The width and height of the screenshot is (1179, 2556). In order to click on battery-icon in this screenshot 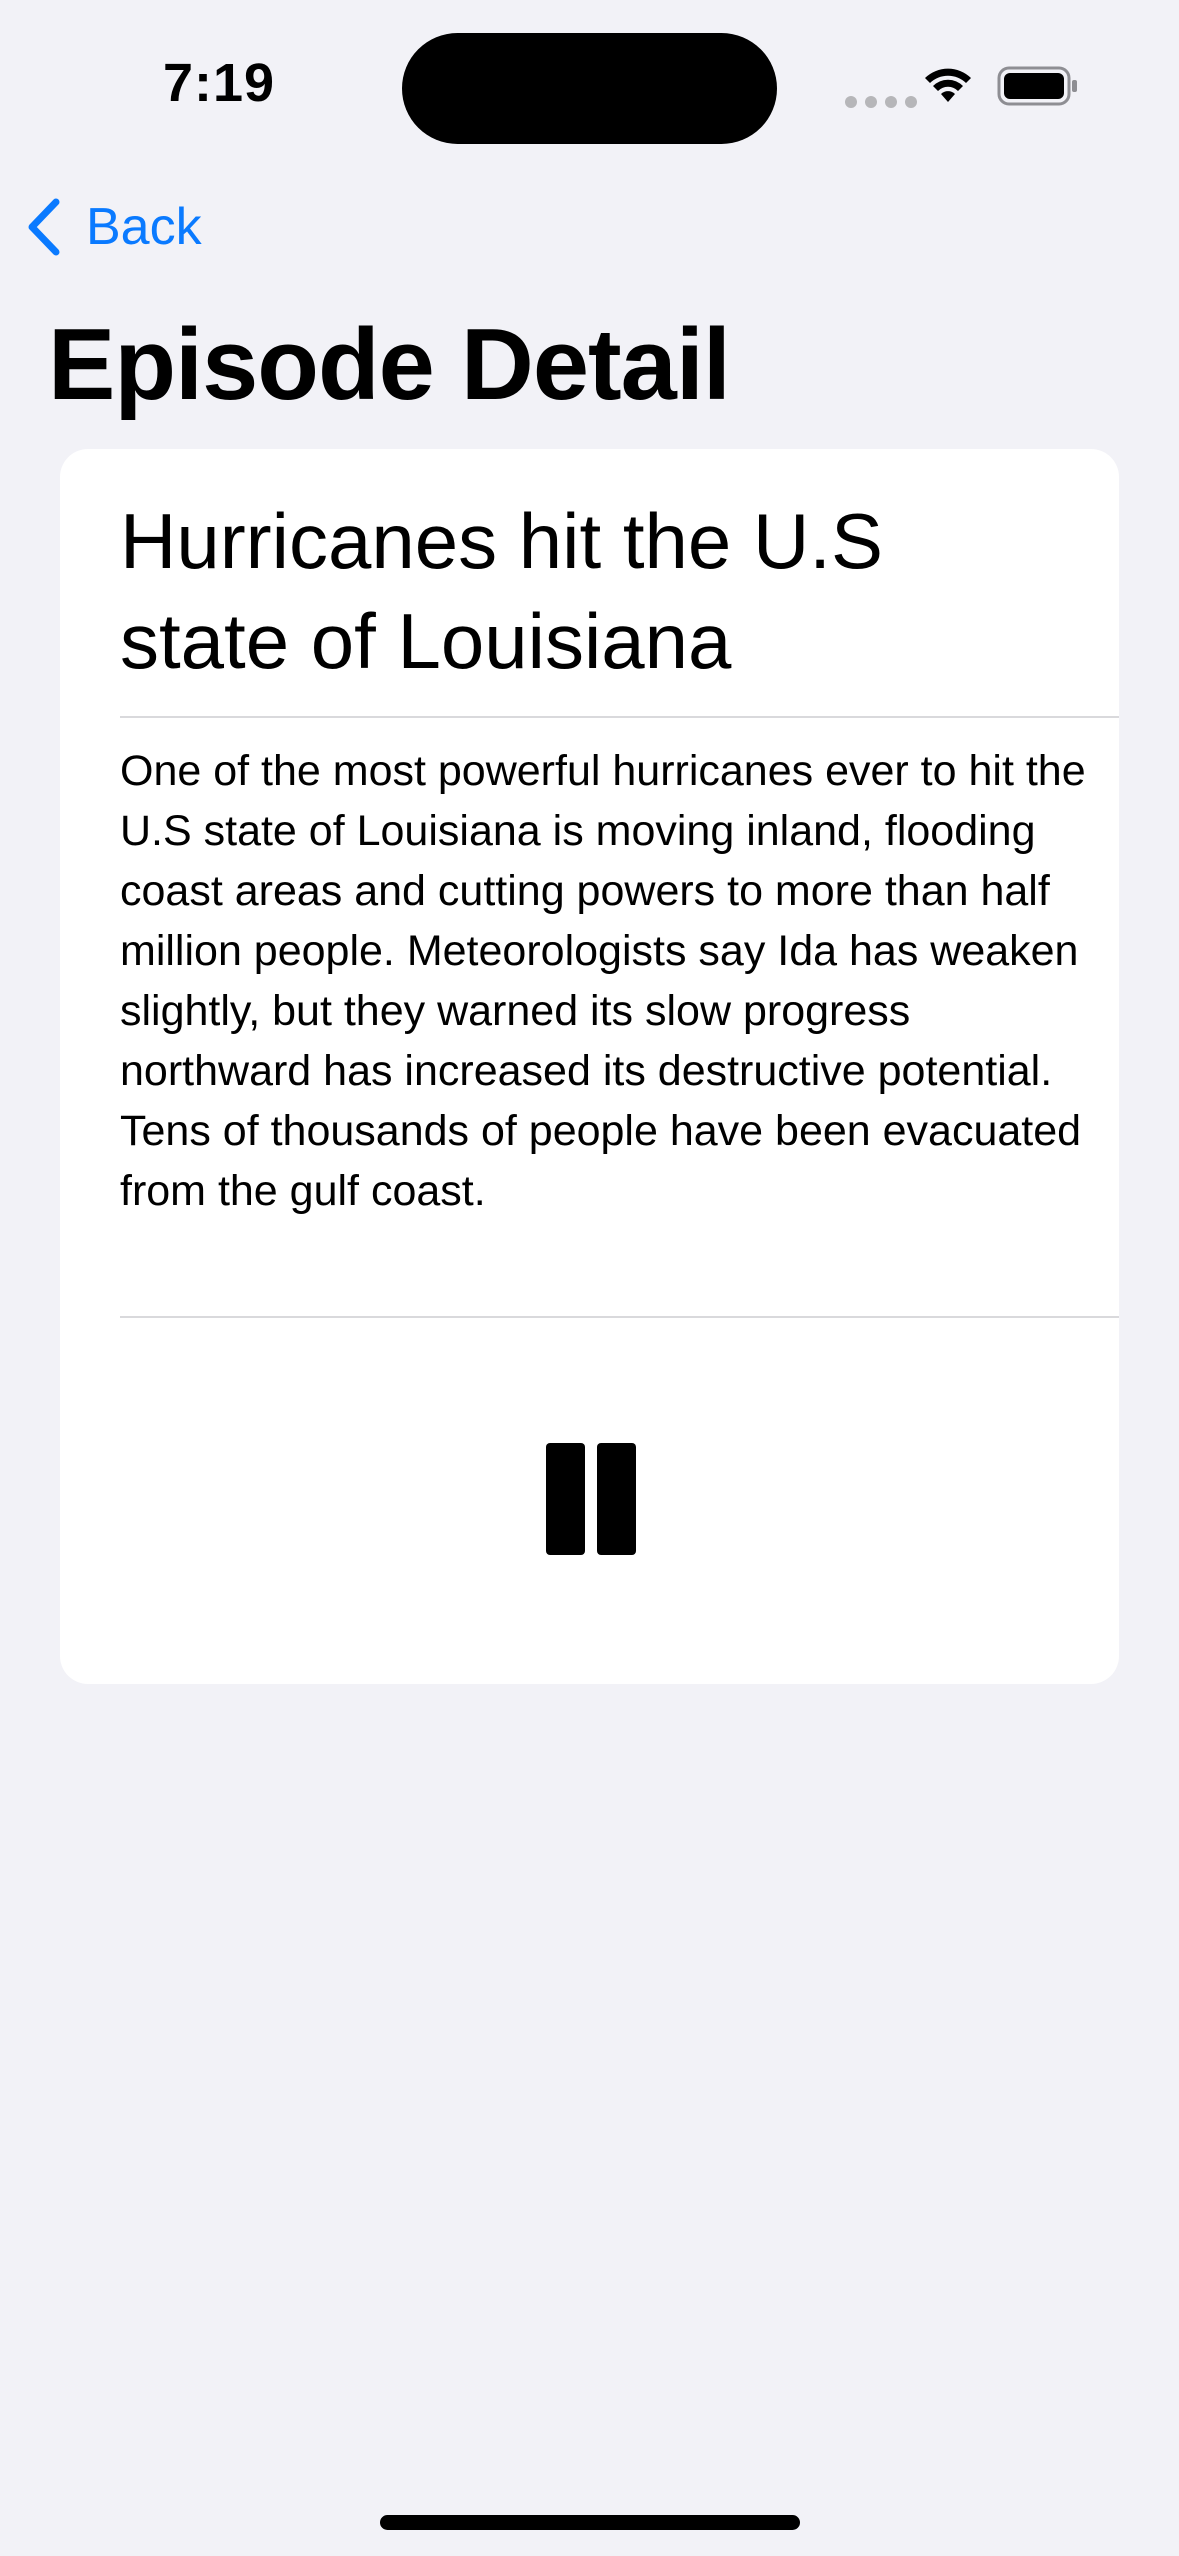, I will do `click(1038, 88)`.